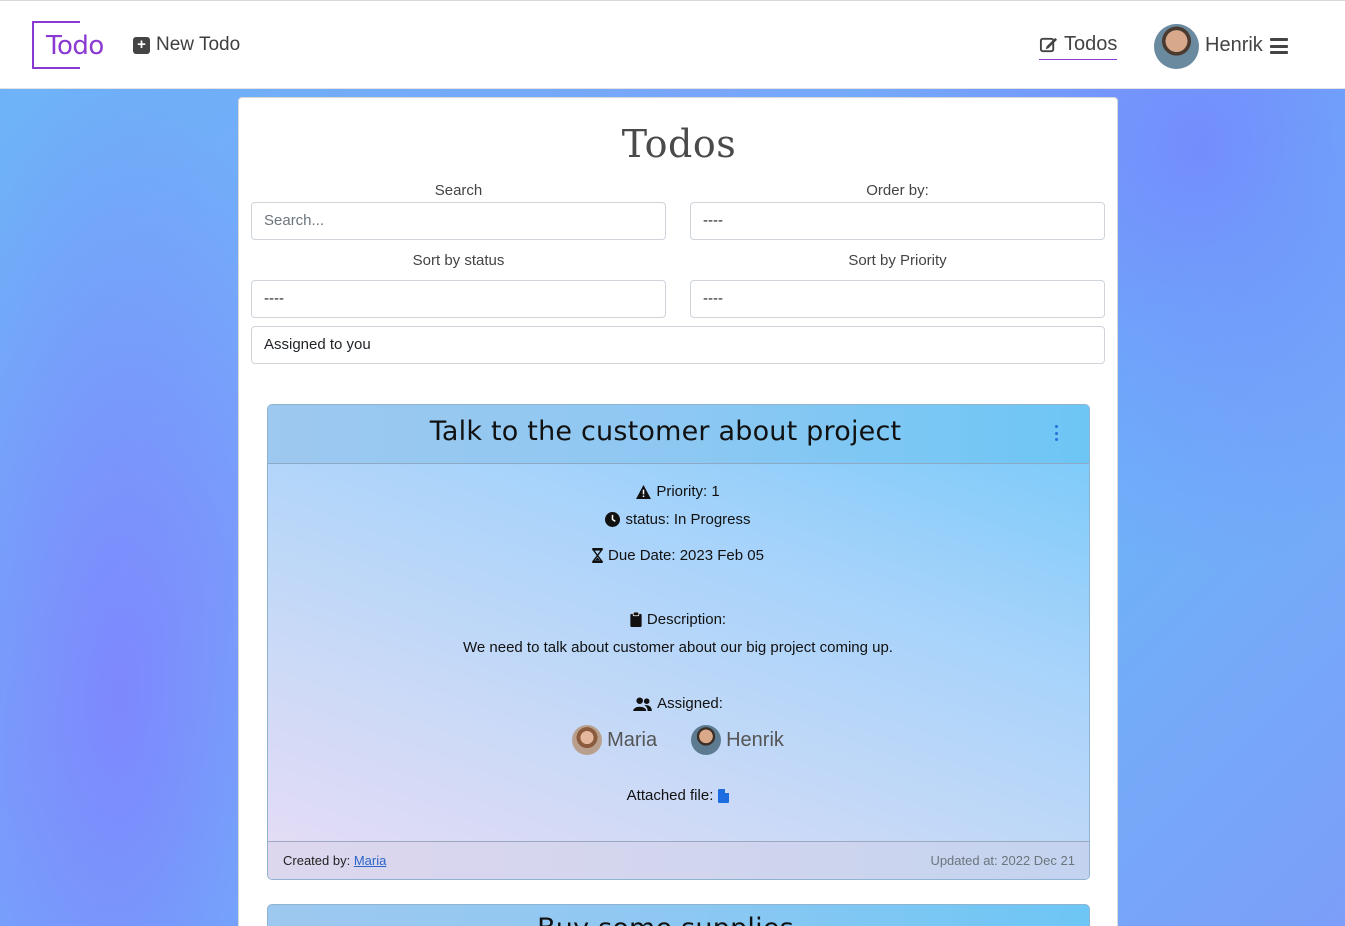 The image size is (1345, 926). Describe the element at coordinates (688, 519) in the screenshot. I see `status-text: status: In Progress` at that location.